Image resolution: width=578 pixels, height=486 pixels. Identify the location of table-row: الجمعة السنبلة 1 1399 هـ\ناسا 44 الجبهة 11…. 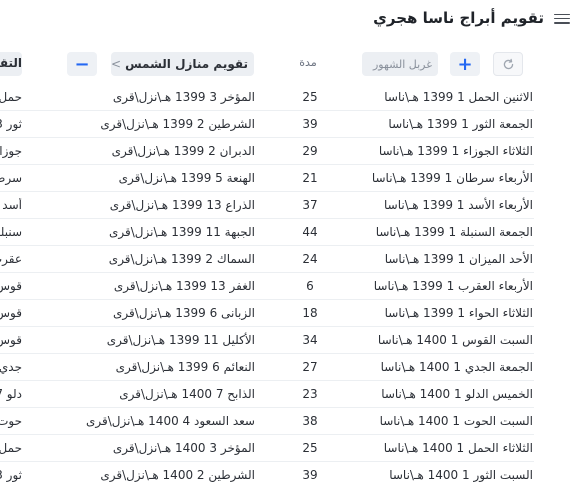
(289, 232).